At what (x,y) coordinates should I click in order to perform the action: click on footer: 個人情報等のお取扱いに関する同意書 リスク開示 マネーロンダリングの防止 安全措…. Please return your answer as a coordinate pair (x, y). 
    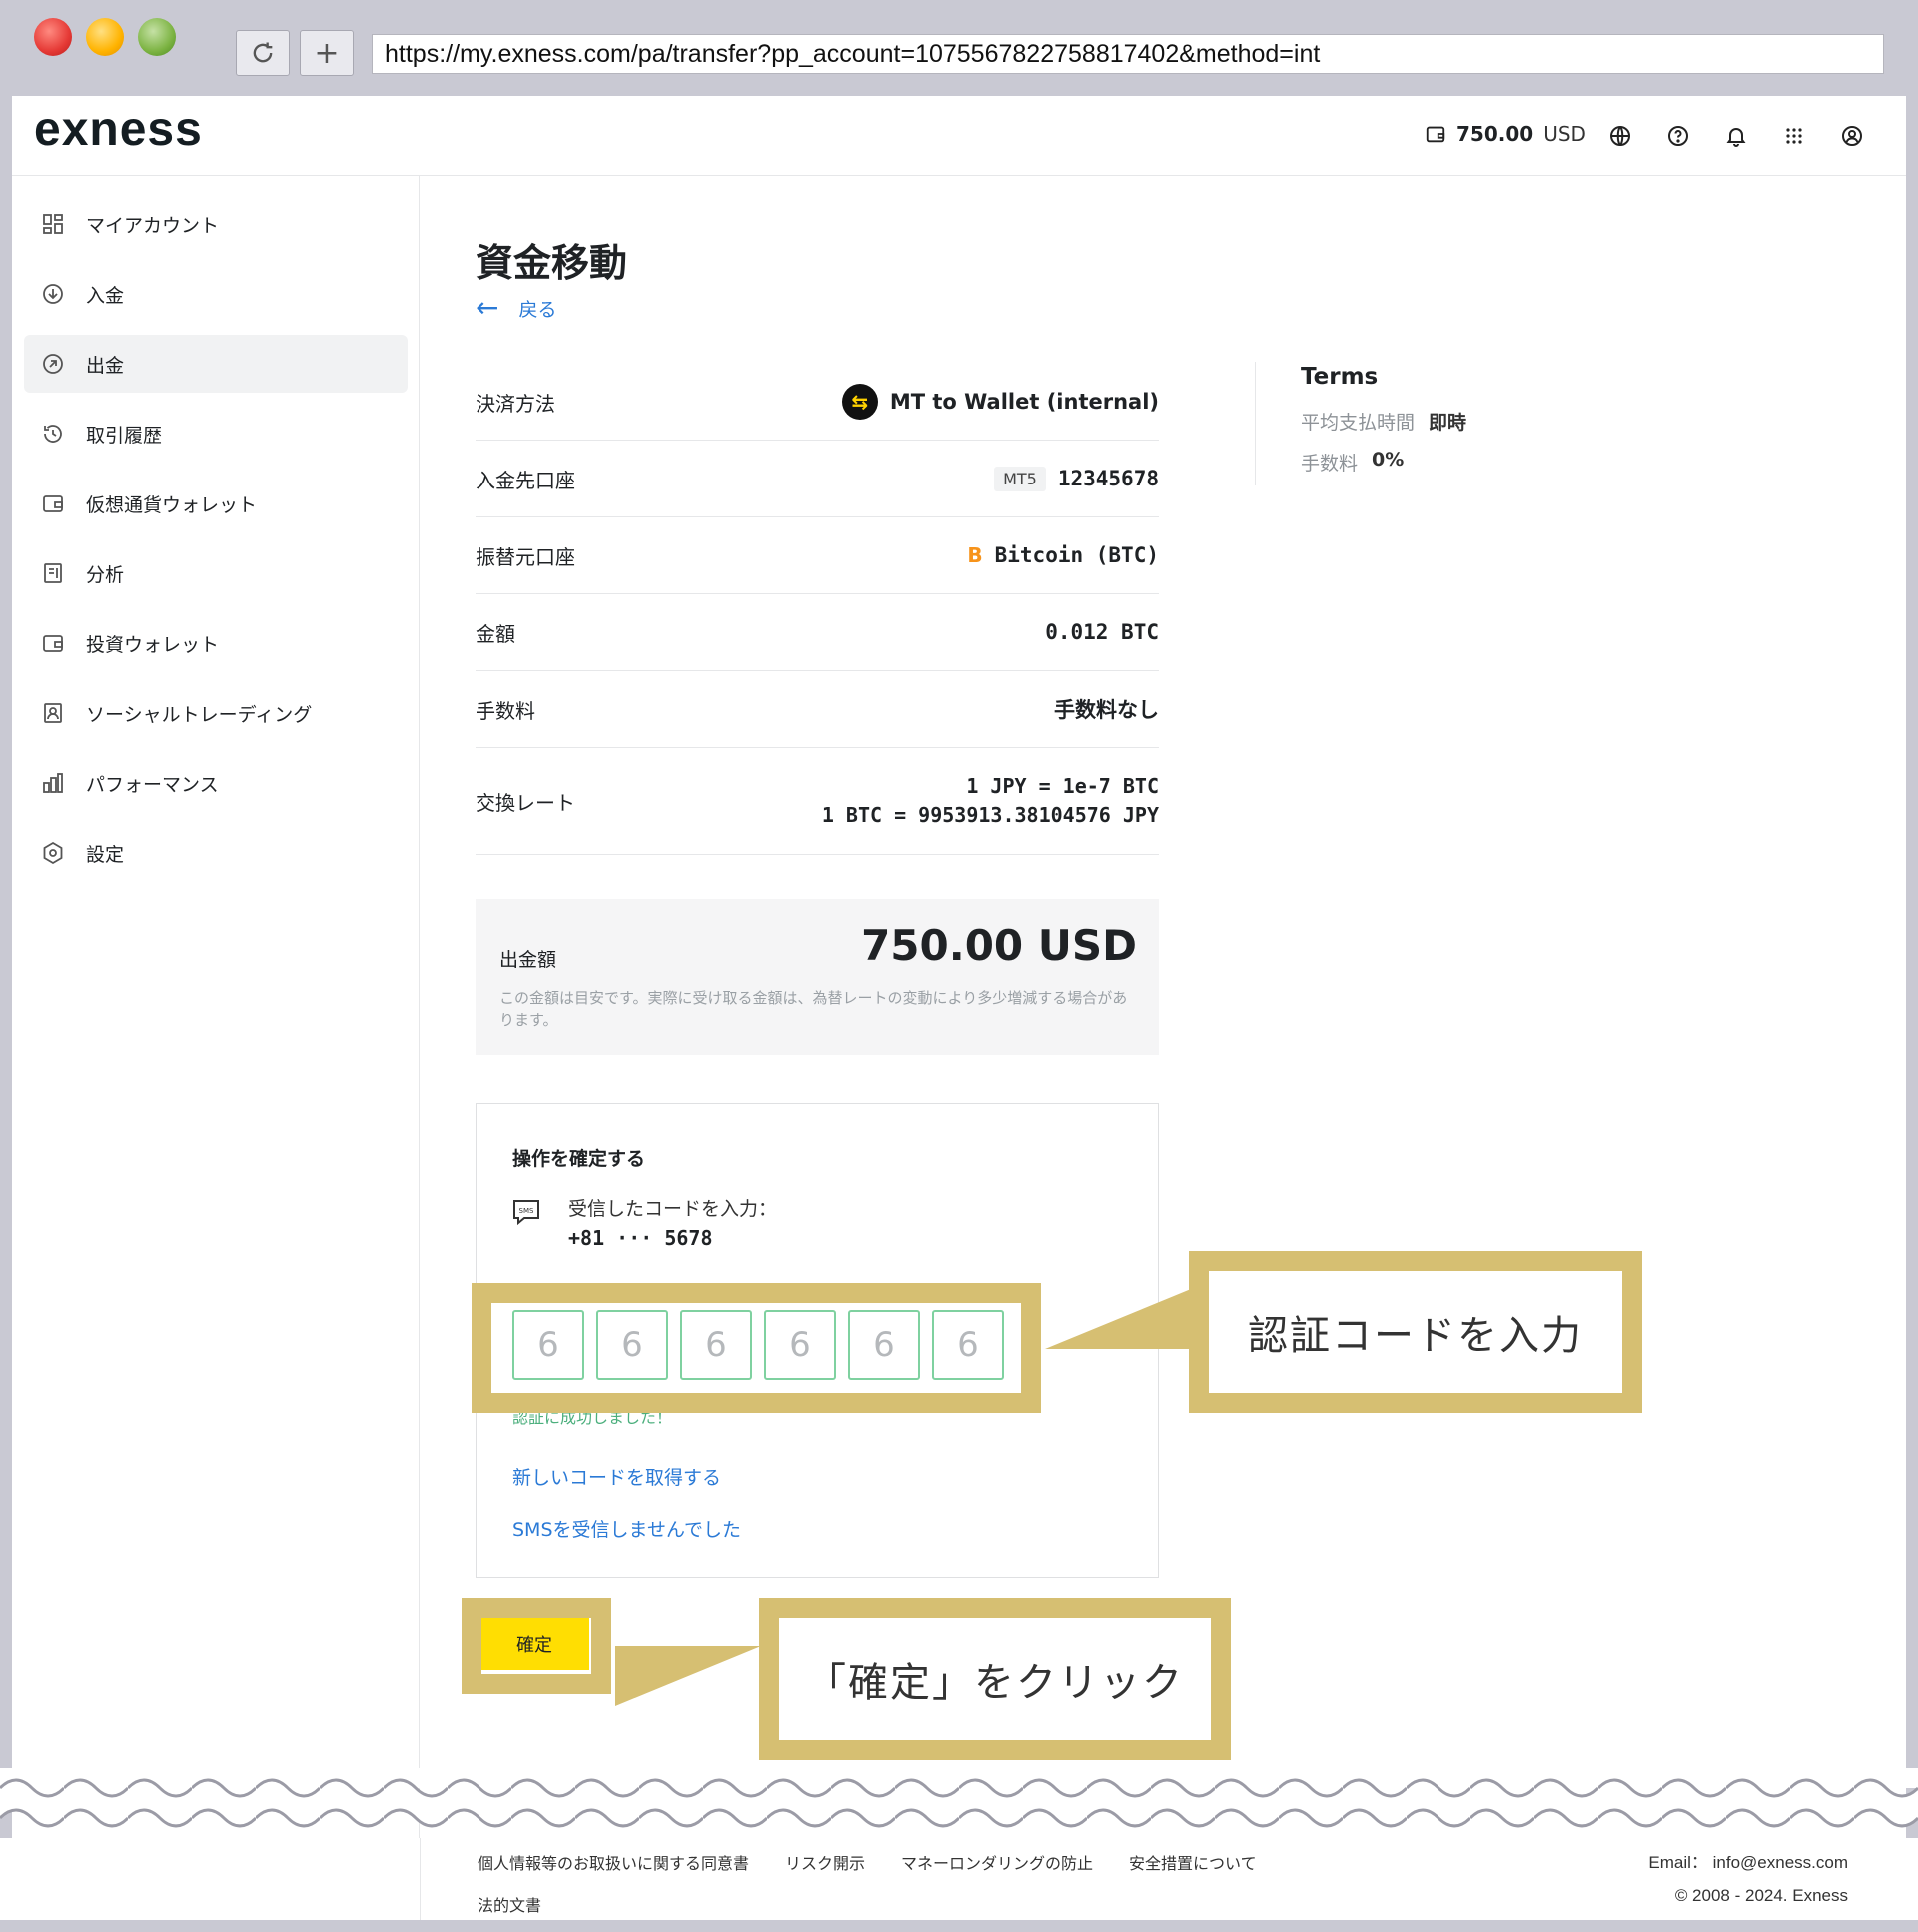
    Looking at the image, I should click on (959, 1879).